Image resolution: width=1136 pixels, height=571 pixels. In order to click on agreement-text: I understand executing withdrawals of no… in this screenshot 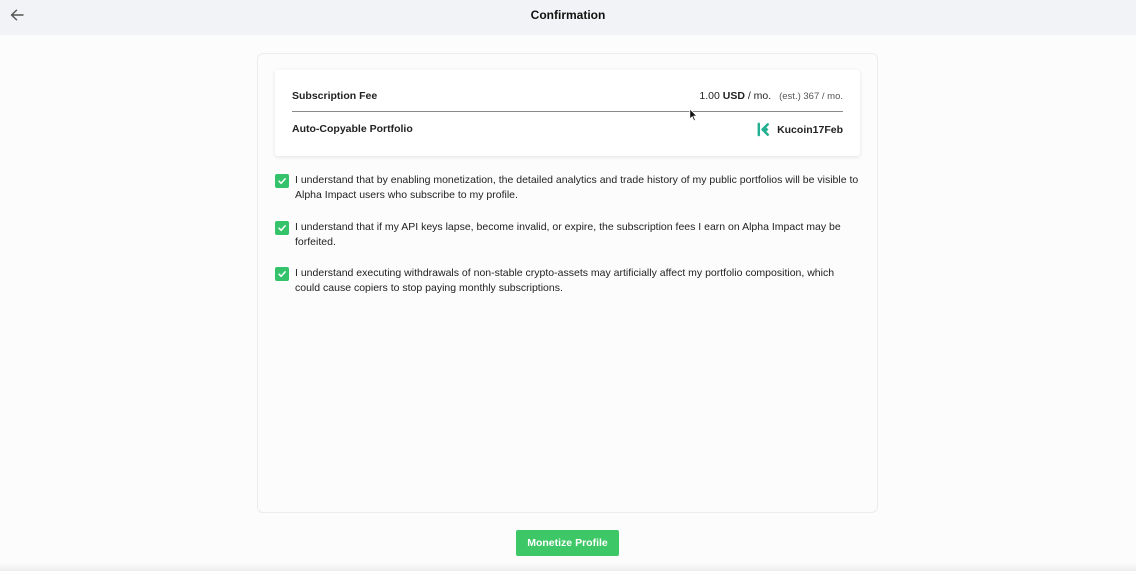, I will do `click(565, 280)`.